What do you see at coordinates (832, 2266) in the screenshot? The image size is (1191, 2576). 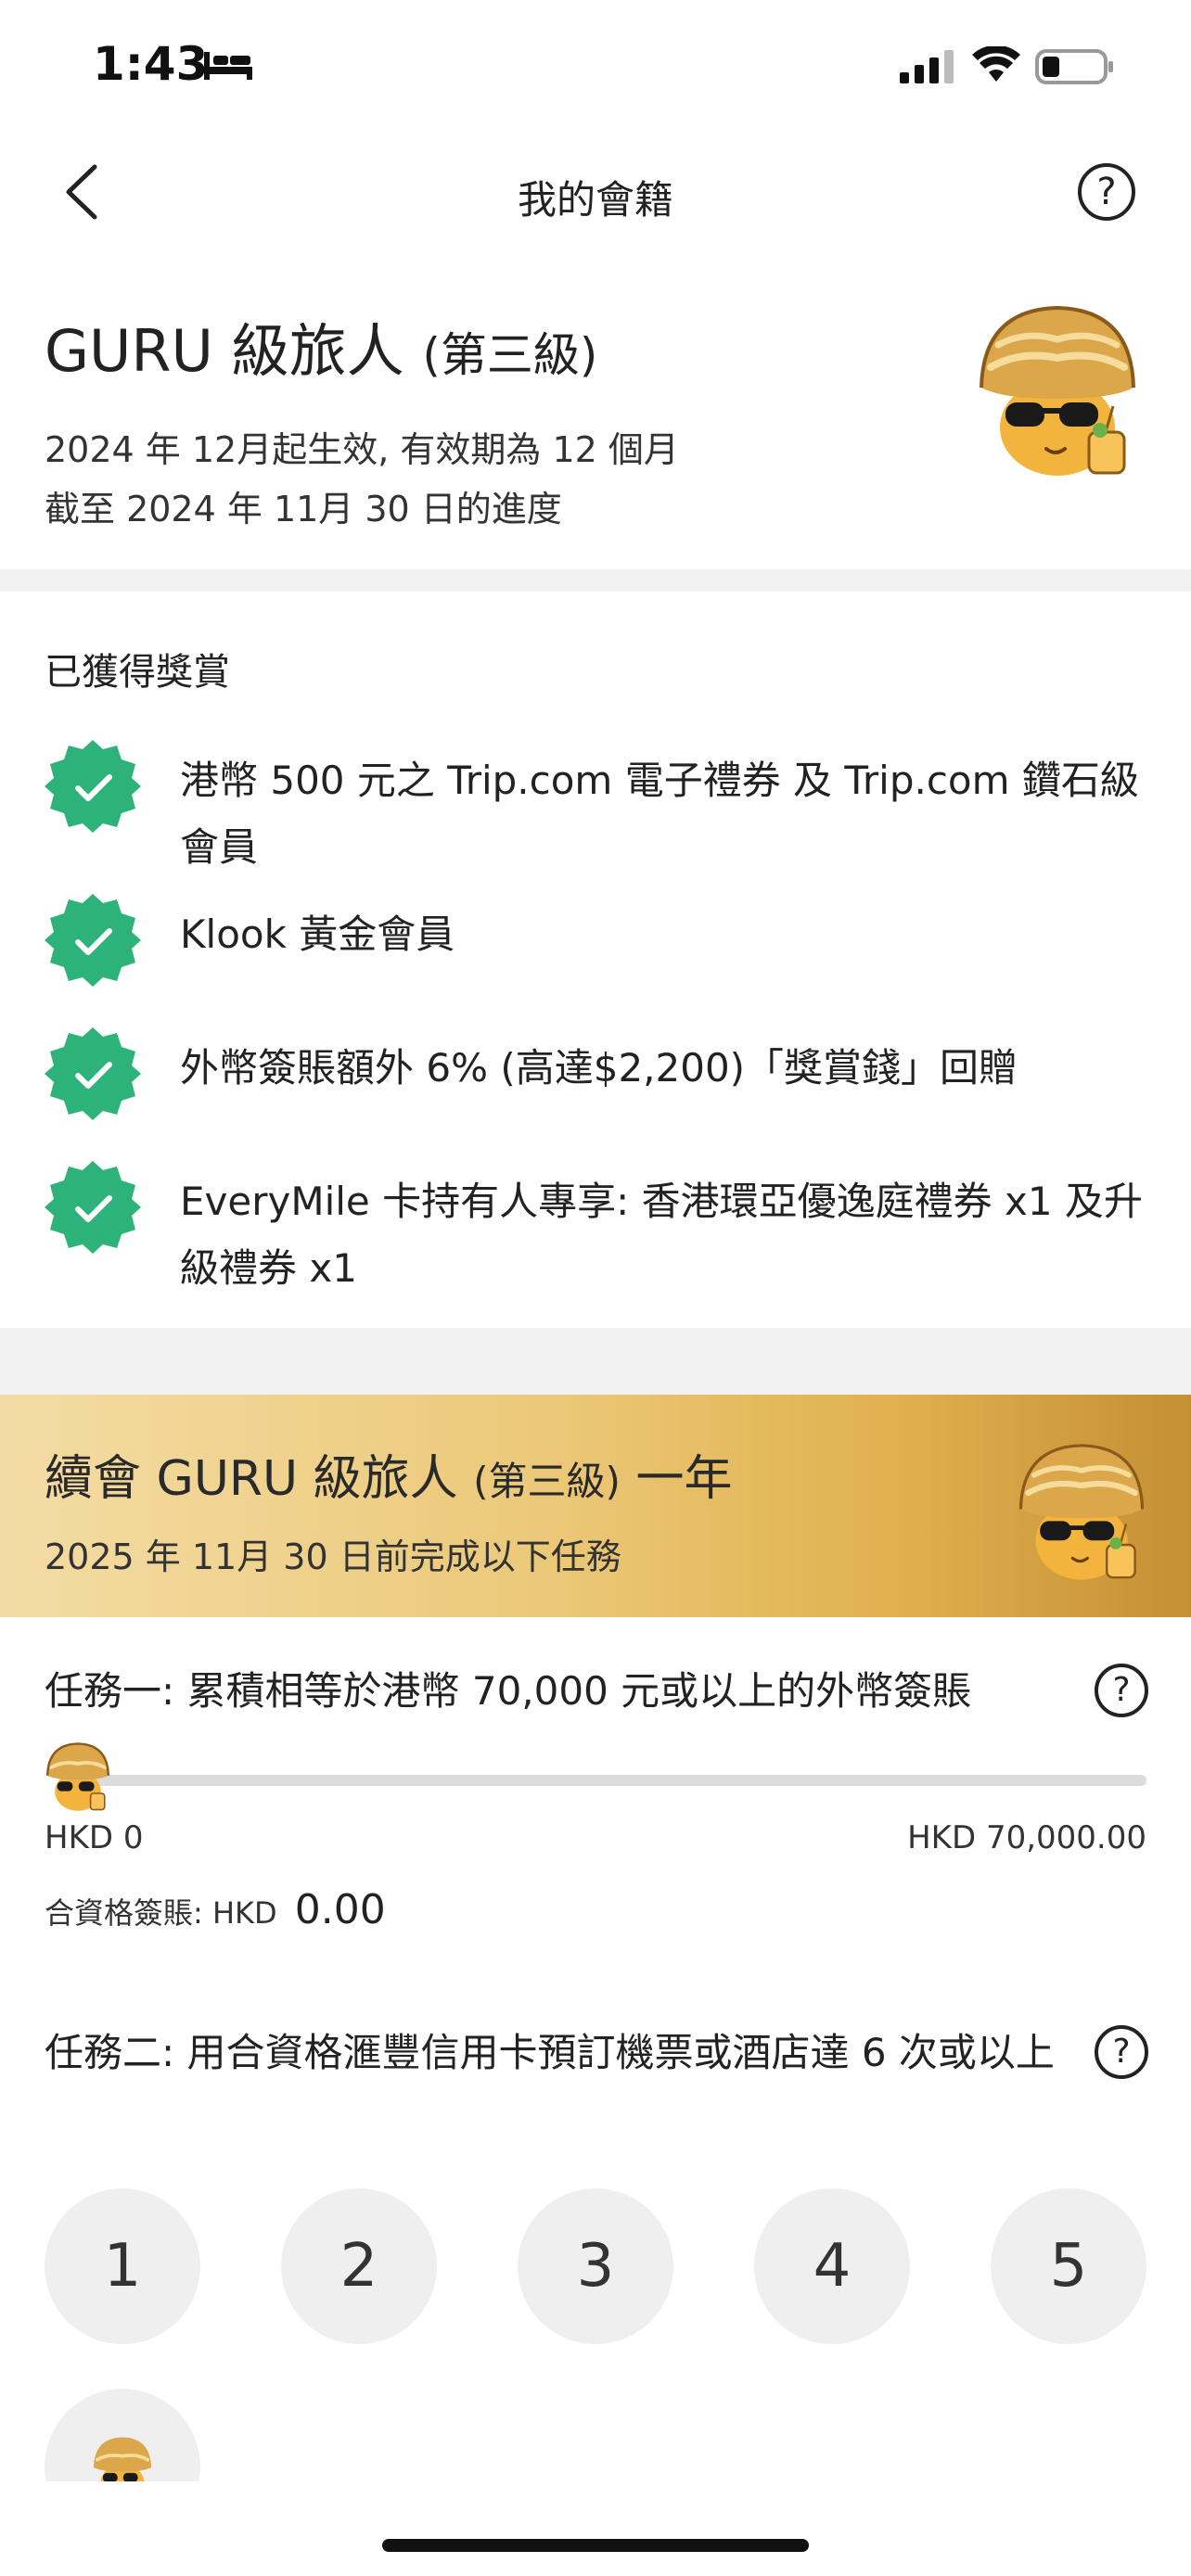 I see `booking-step-4: 4` at bounding box center [832, 2266].